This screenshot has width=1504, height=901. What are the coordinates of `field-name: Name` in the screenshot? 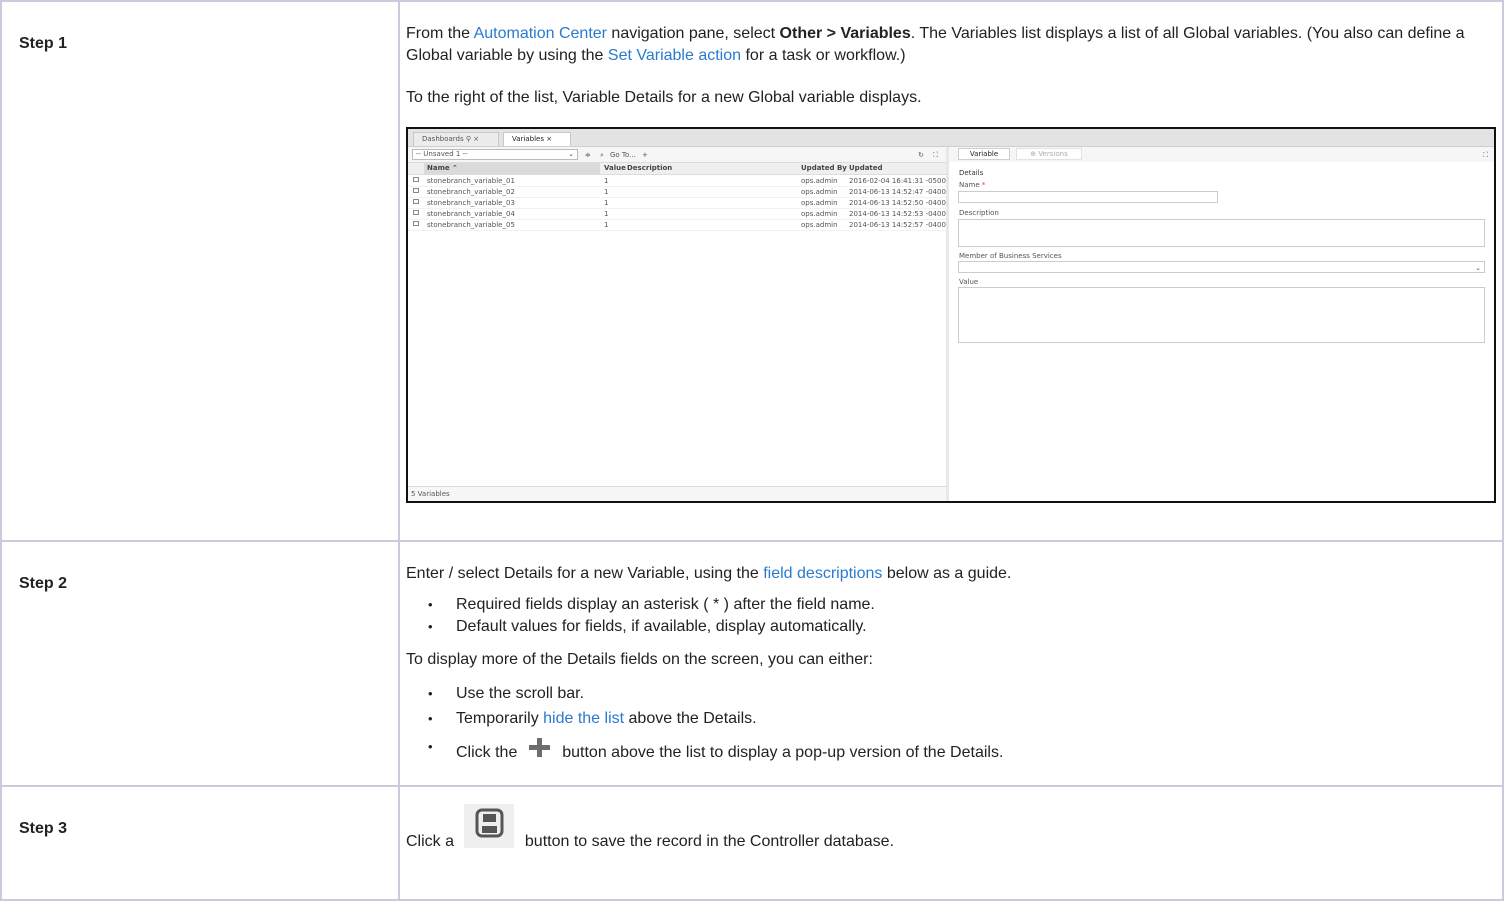 It's located at (969, 185).